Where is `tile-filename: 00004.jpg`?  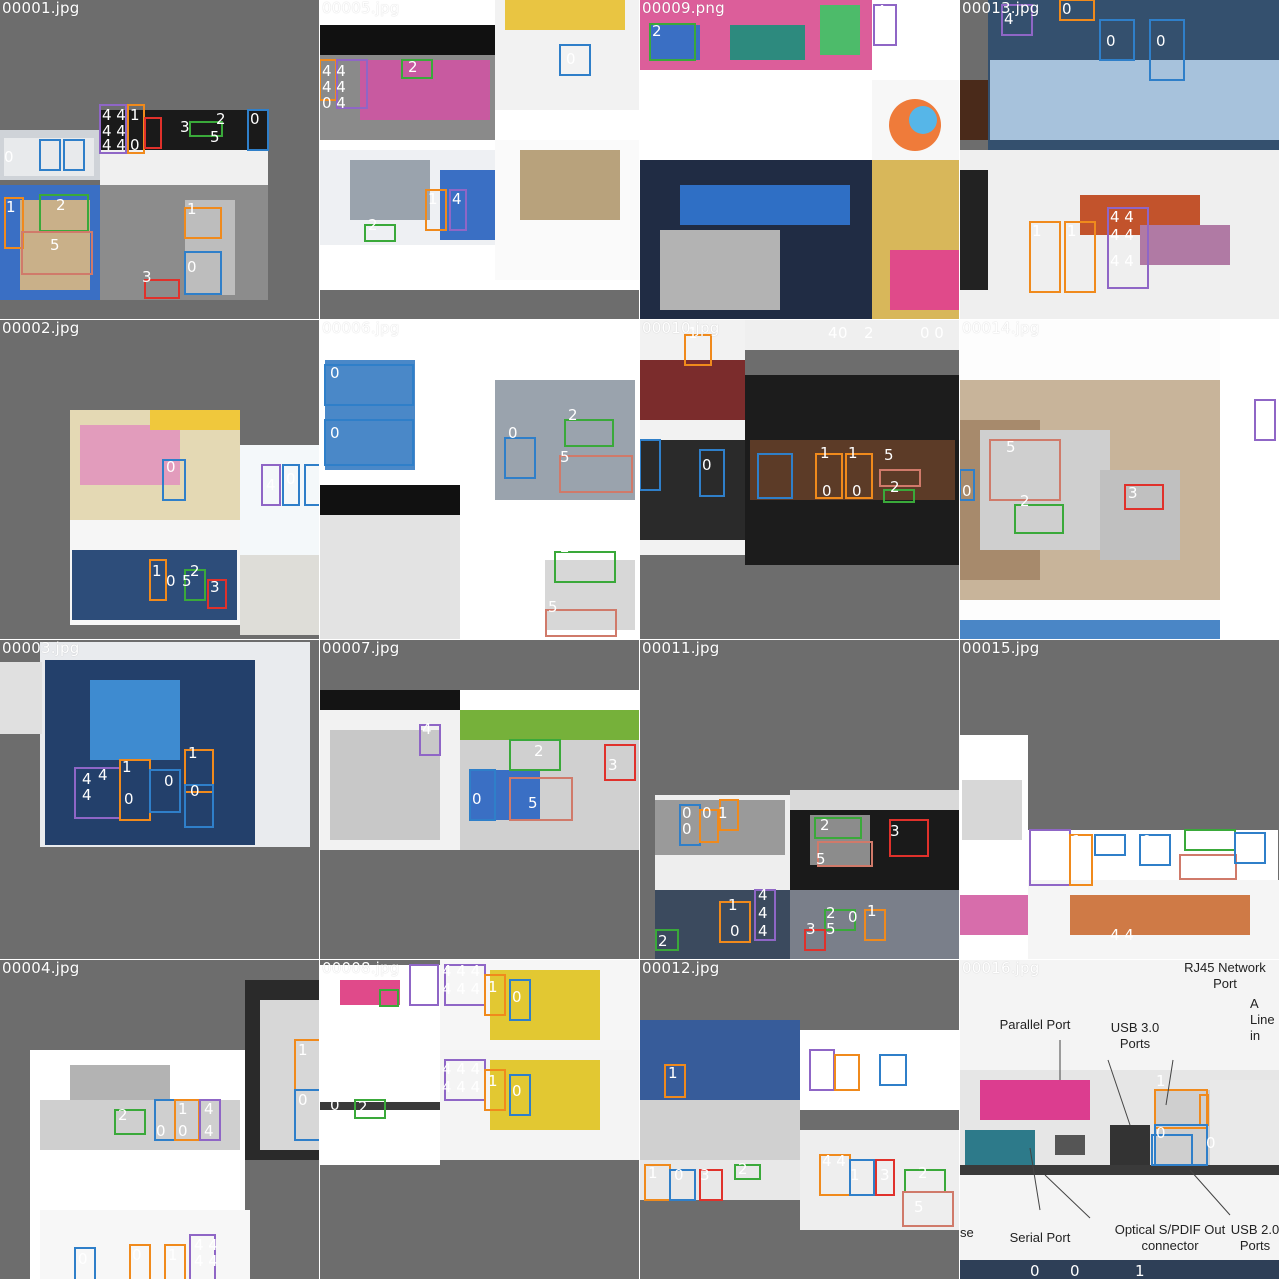 tile-filename: 00004.jpg is located at coordinates (41, 968).